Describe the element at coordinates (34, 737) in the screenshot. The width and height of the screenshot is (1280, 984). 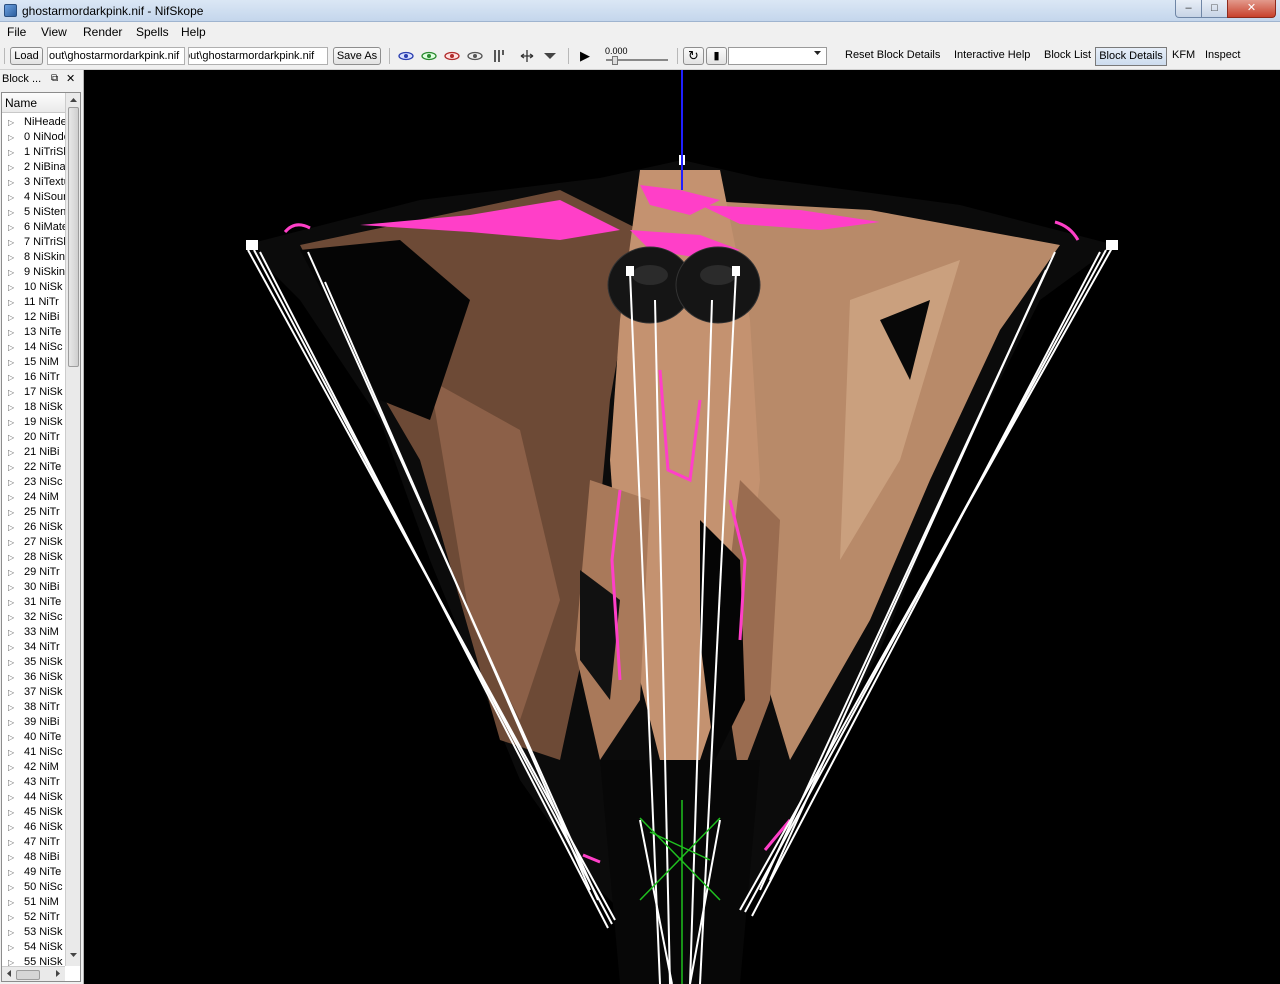
I see `tree-row: ▷ 40 NiTe` at that location.